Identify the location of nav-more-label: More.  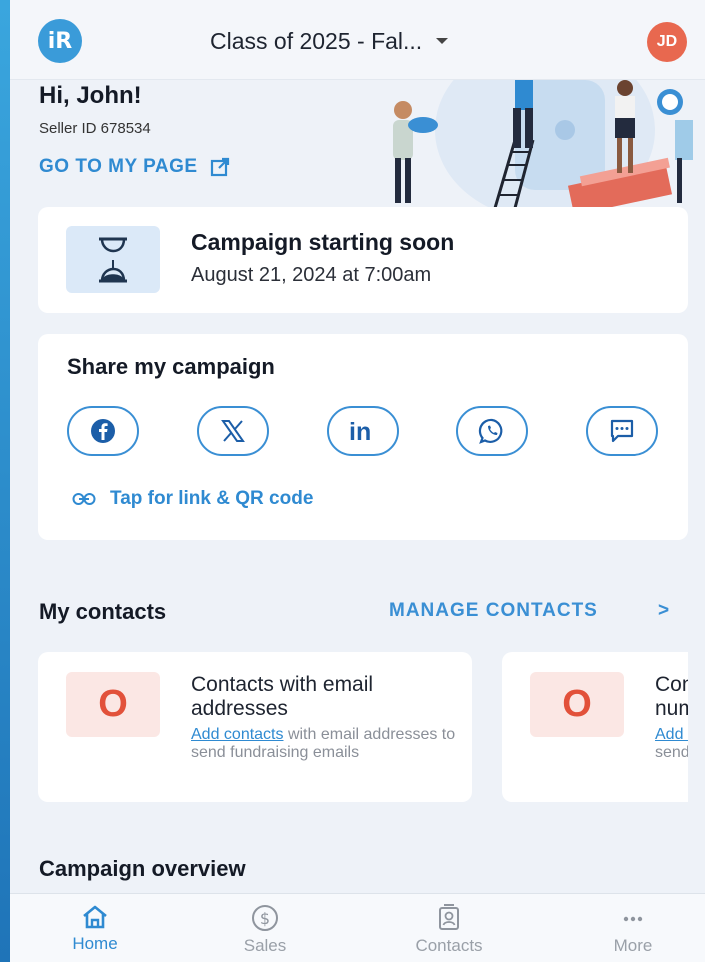
(633, 945).